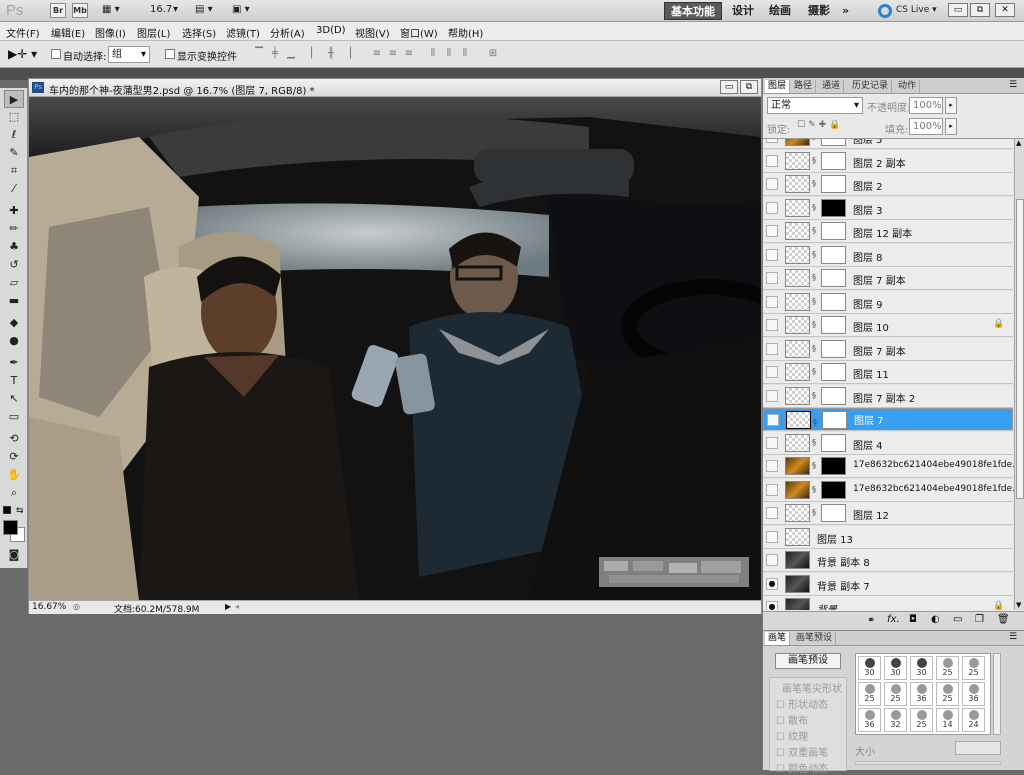 This screenshot has width=1024, height=775. Describe the element at coordinates (14, 555) in the screenshot. I see `quick-mask-icon: ◙` at that location.